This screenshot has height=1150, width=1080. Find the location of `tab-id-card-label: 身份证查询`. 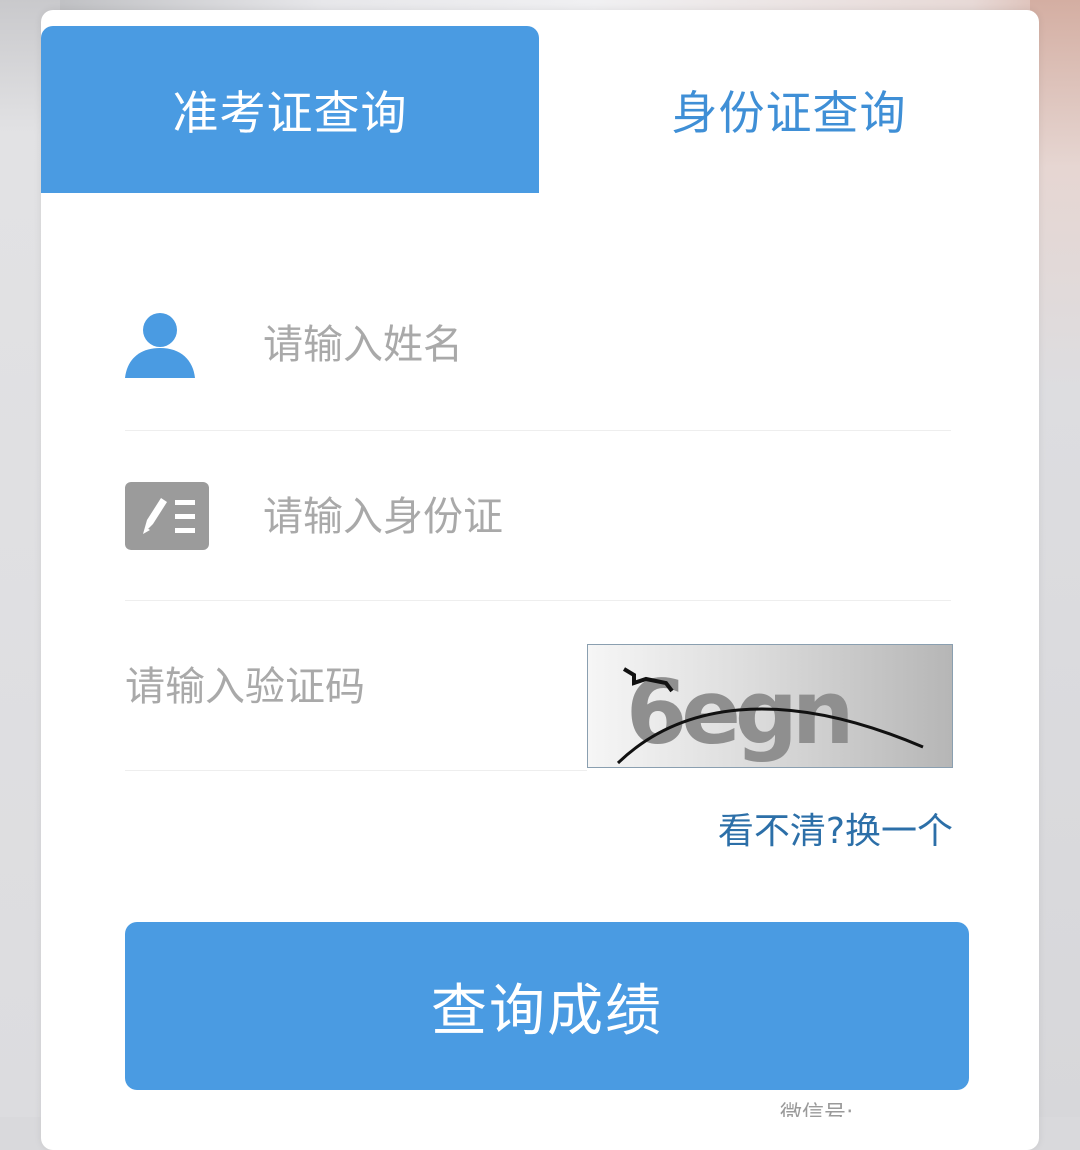

tab-id-card-label: 身份证查询 is located at coordinates (789, 113).